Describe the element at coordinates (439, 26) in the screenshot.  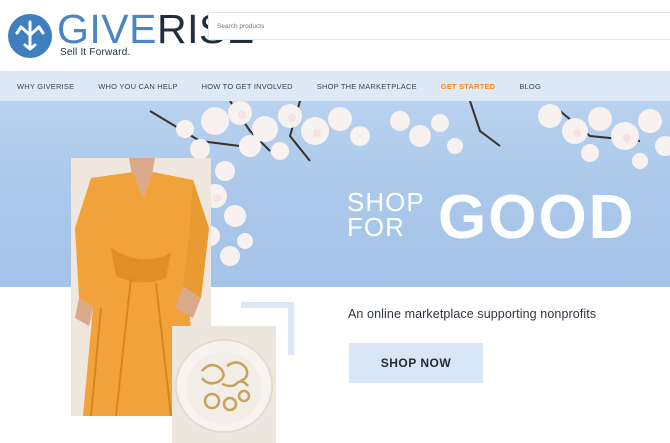
I see `search-input` at that location.